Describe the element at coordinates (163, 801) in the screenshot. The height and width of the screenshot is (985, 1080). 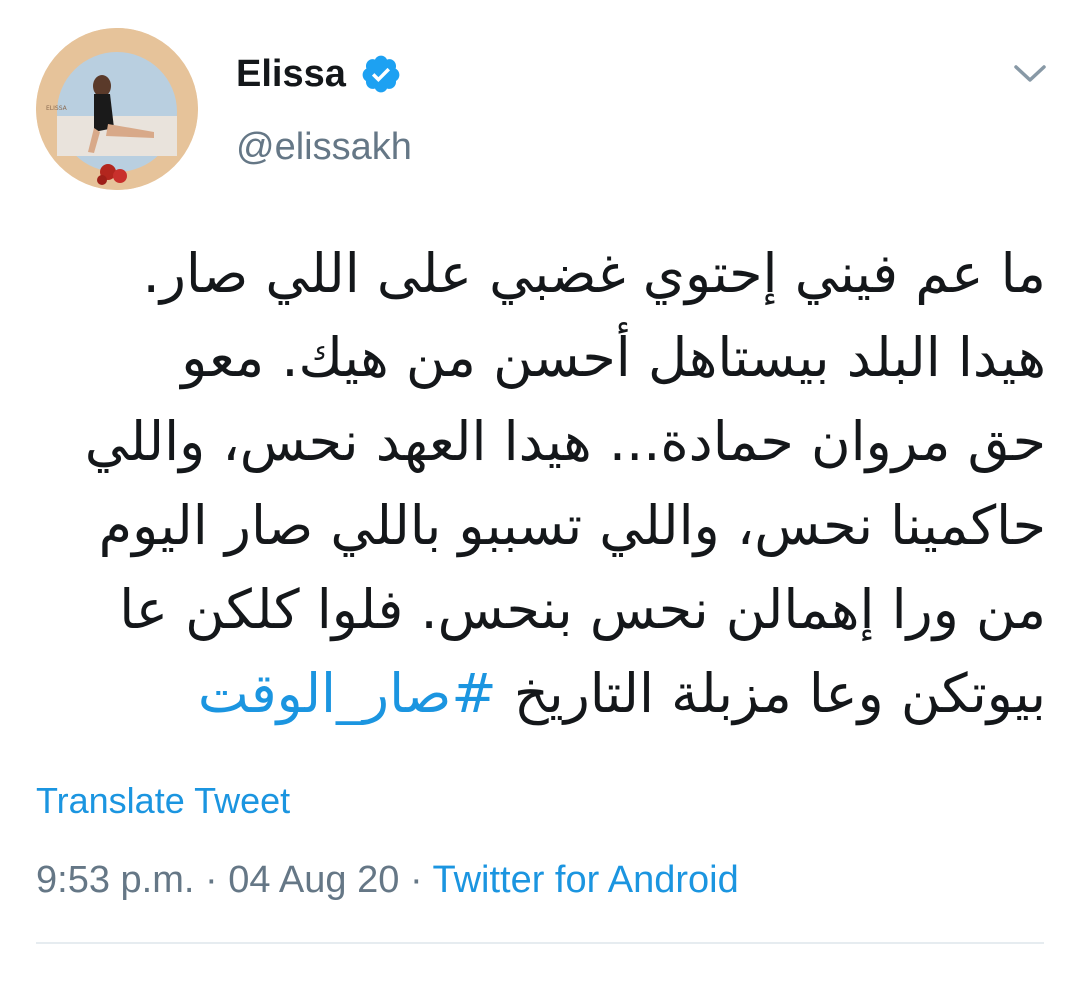
I see `translate-tweet-link: Translate Tweet` at that location.